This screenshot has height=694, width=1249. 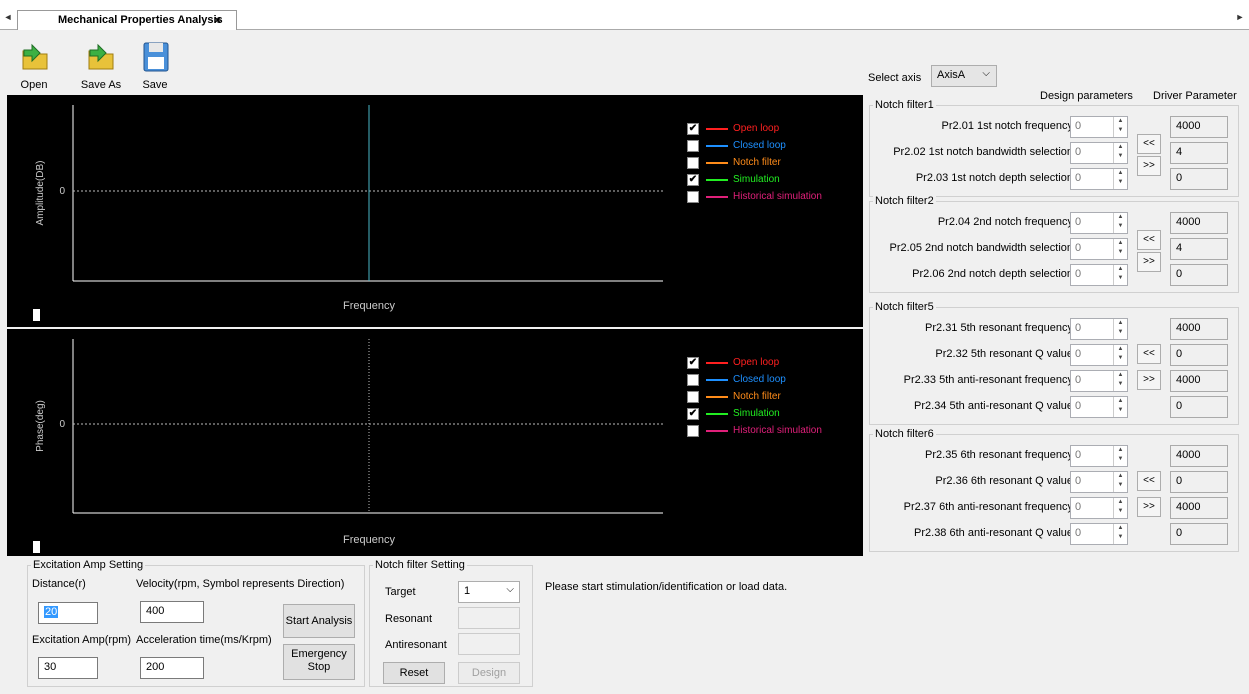 What do you see at coordinates (1199, 153) in the screenshot?
I see `driver-param-value: 4` at bounding box center [1199, 153].